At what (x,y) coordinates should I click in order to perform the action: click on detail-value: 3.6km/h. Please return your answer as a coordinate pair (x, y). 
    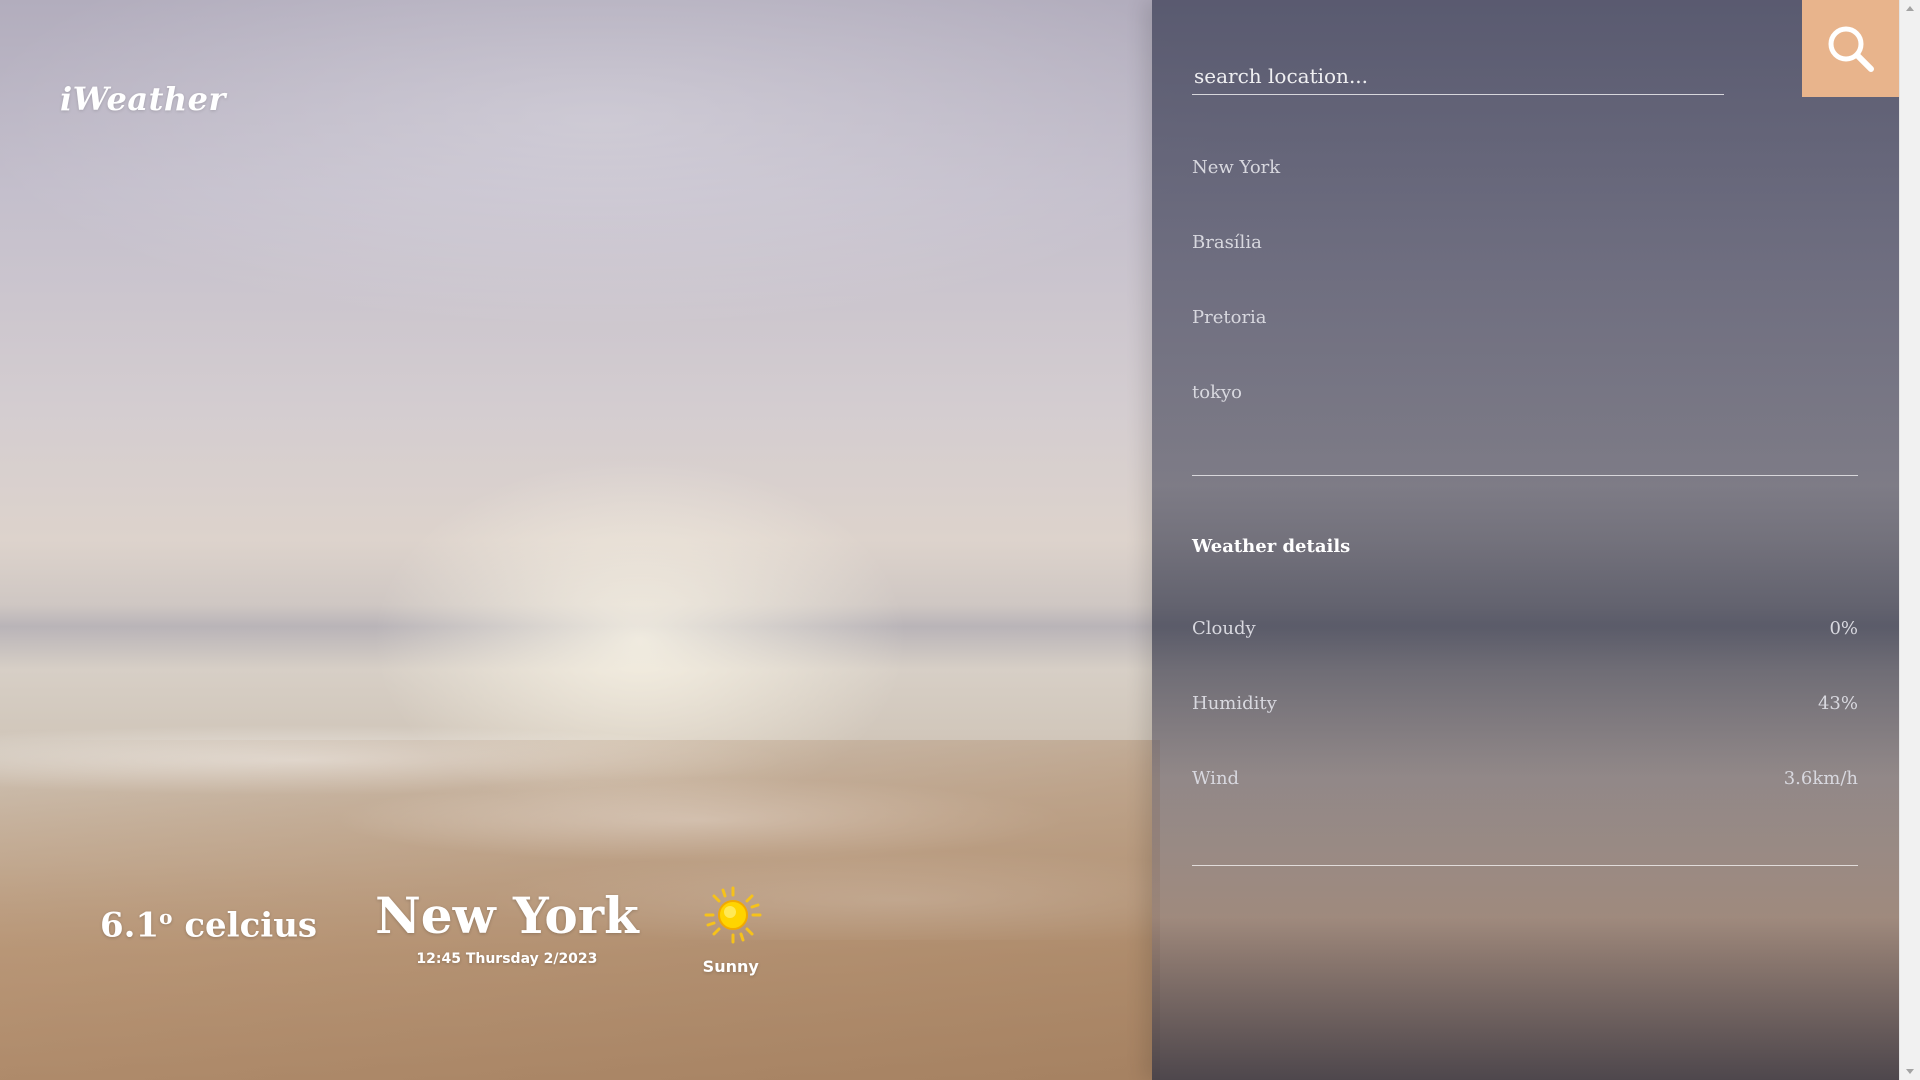
    Looking at the image, I should click on (1820, 778).